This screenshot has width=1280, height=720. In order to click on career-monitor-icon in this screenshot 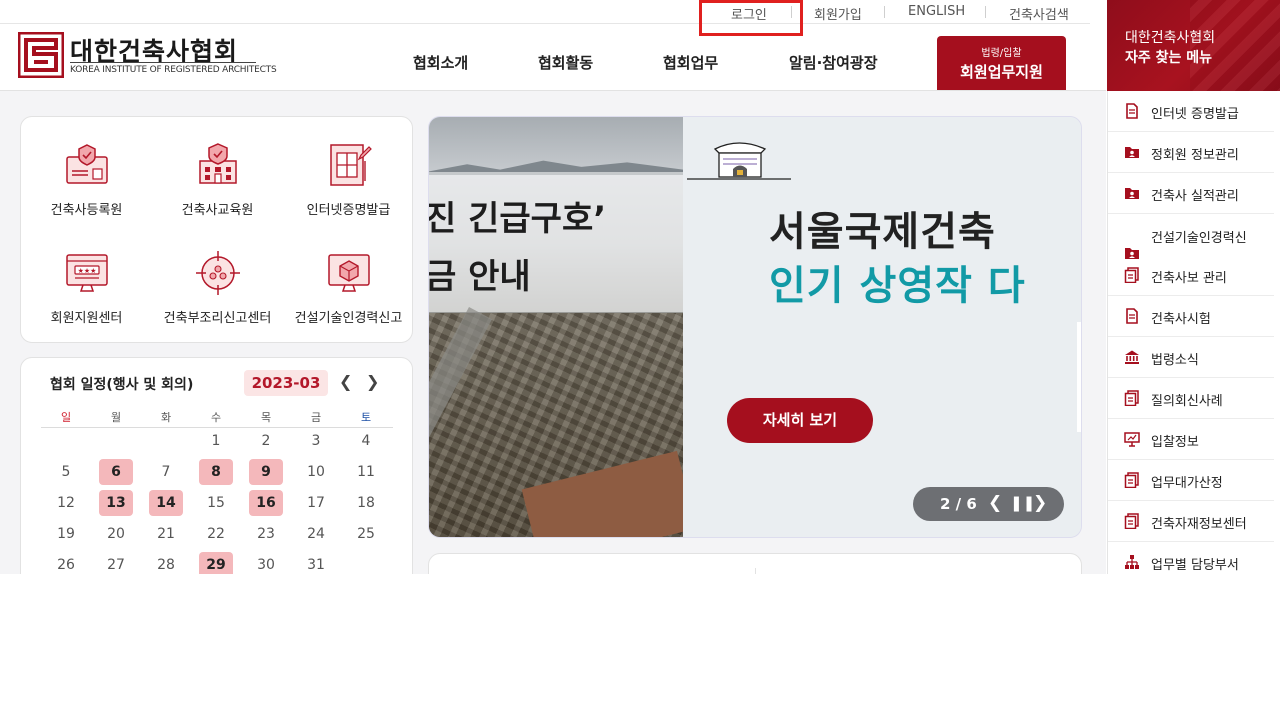, I will do `click(348, 273)`.